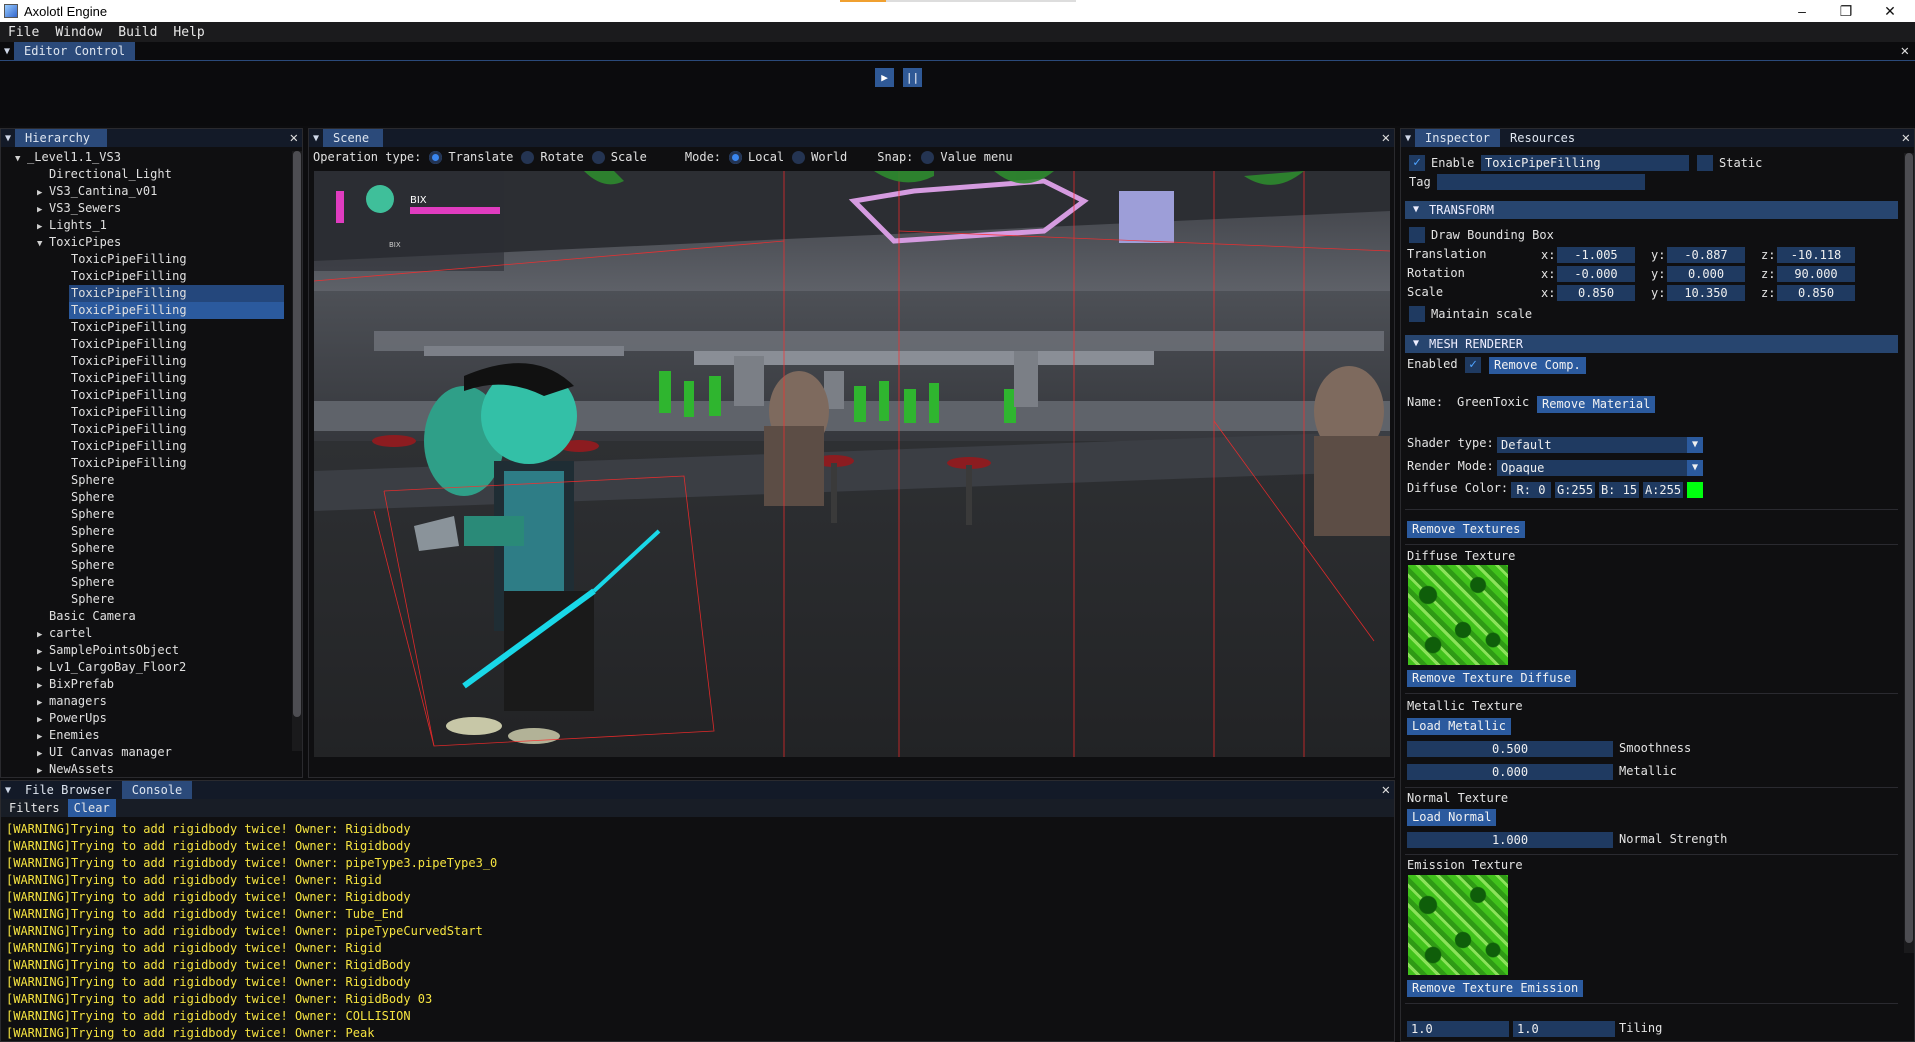 Image resolution: width=1915 pixels, height=1042 pixels. What do you see at coordinates (912, 77) in the screenshot?
I see `pause-button: ||` at bounding box center [912, 77].